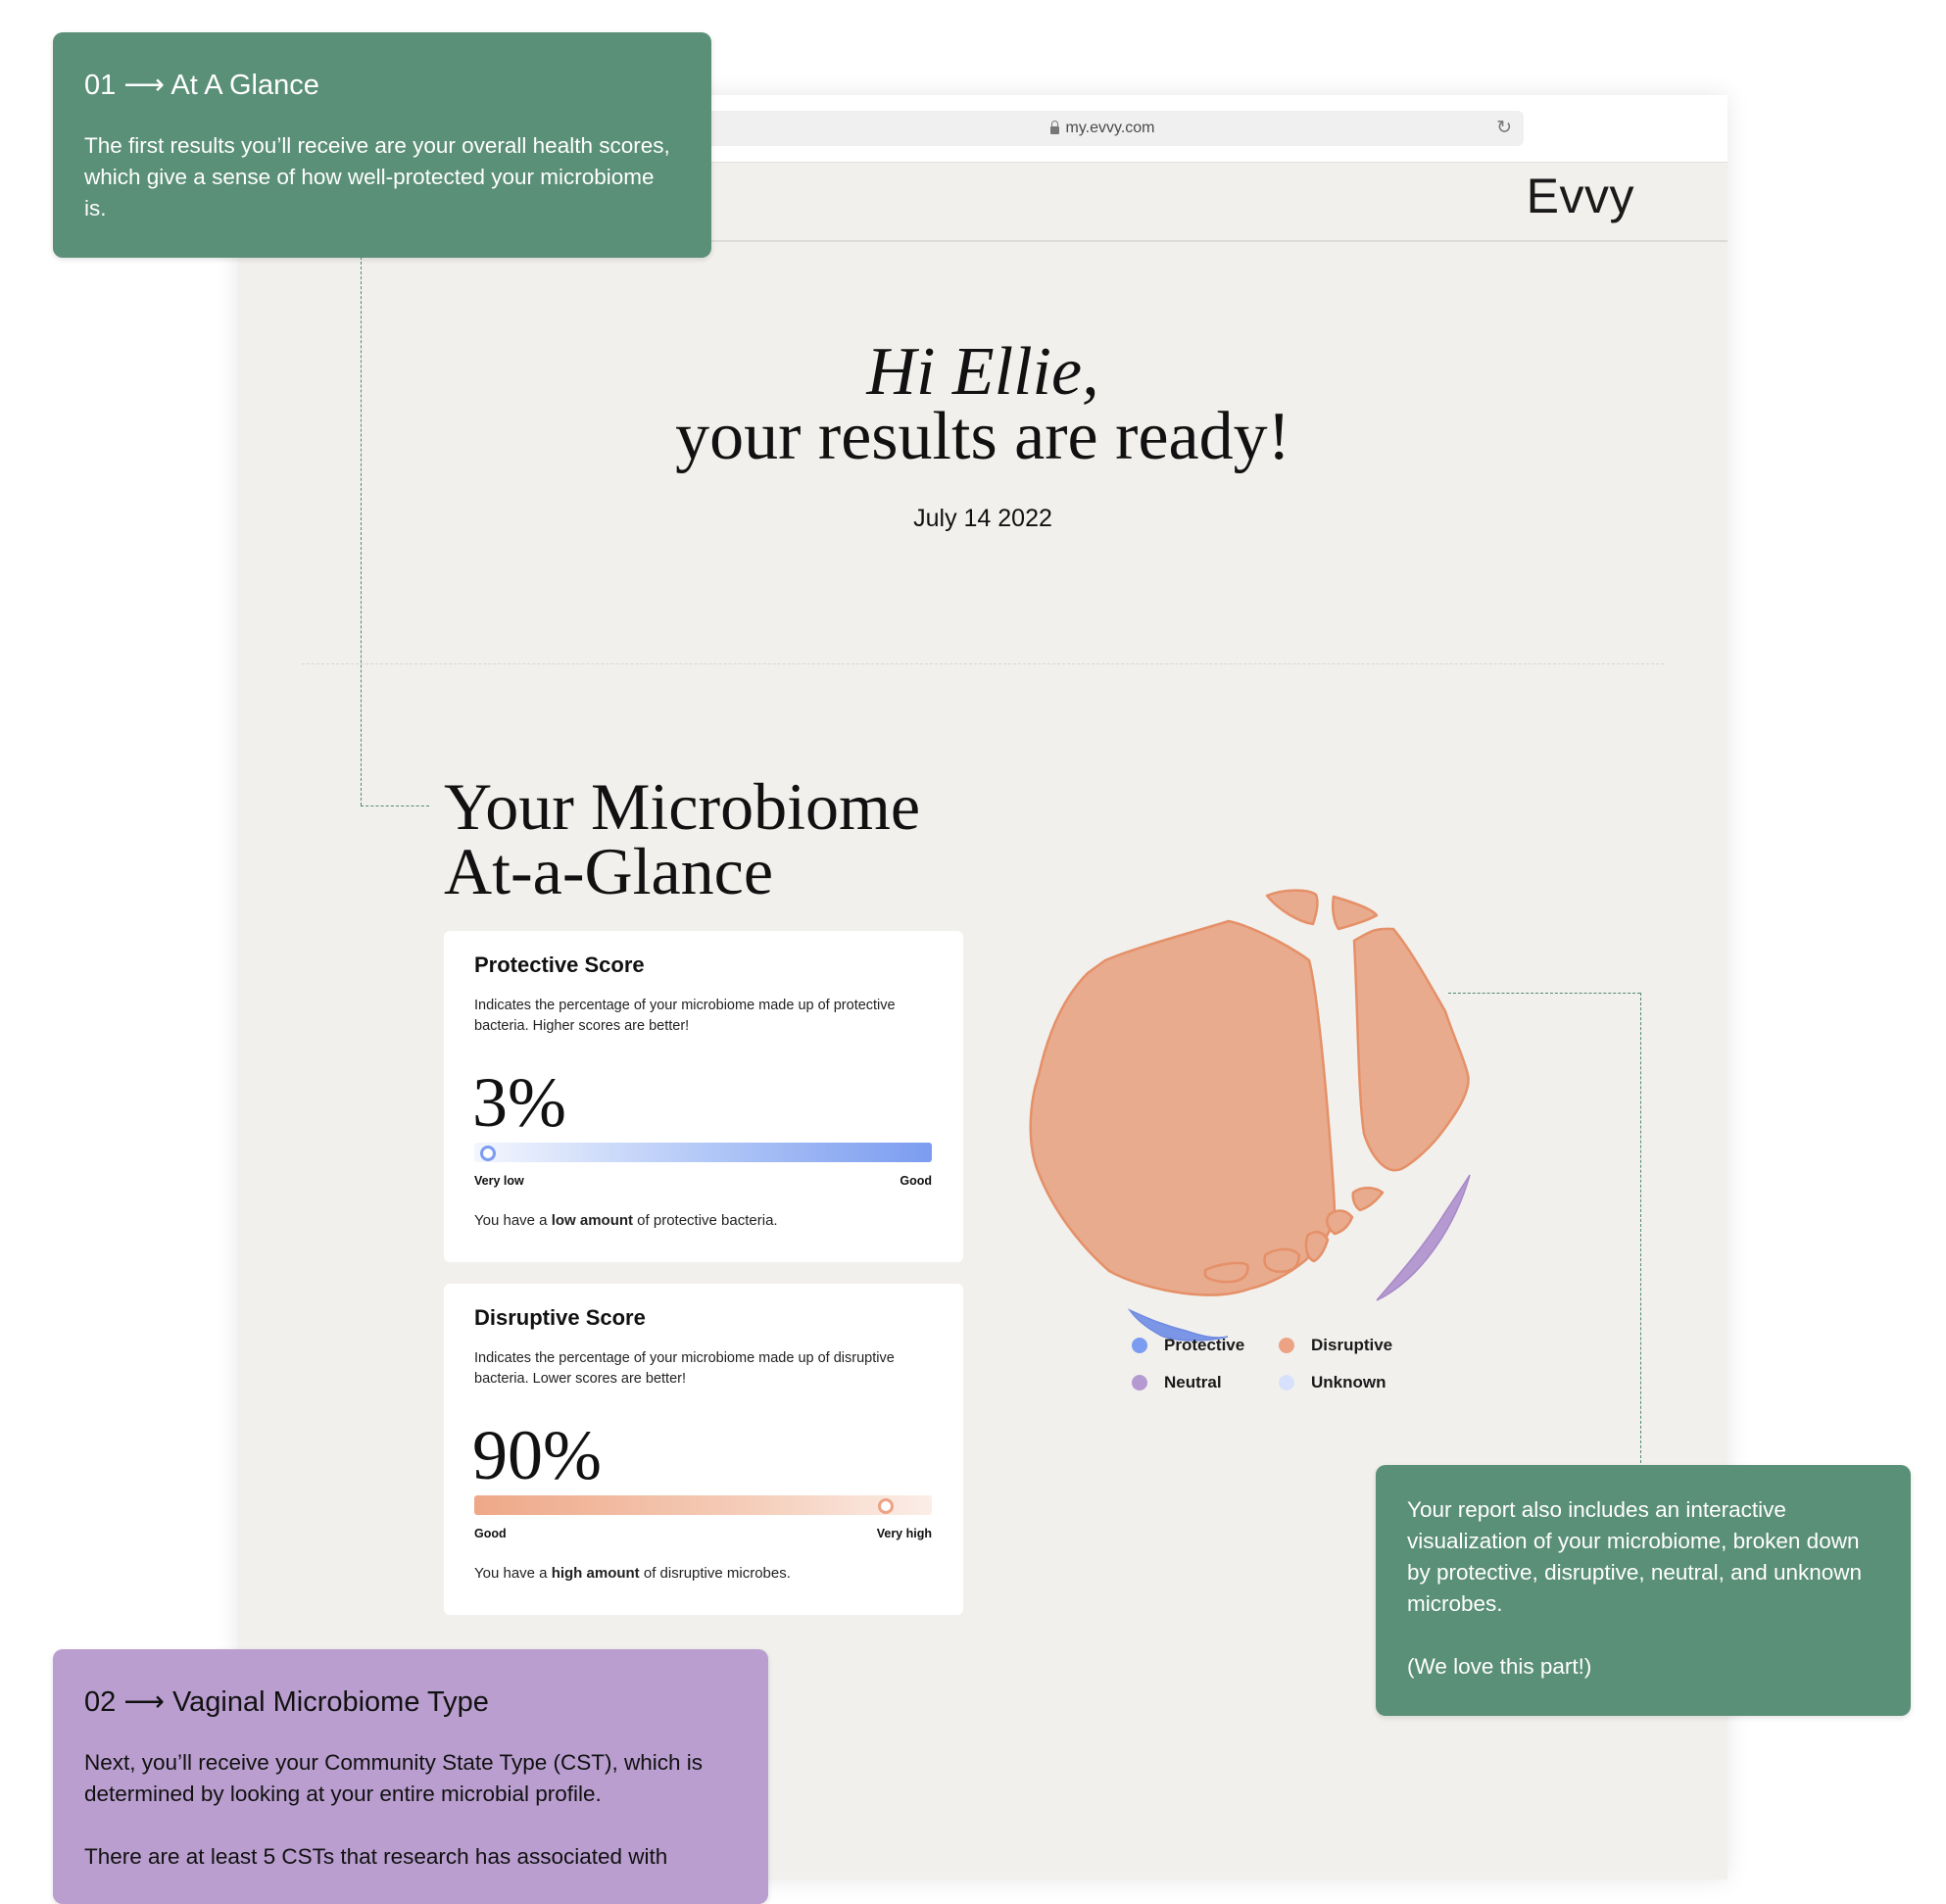 The image size is (1946, 1904). Describe the element at coordinates (595, 1573) in the screenshot. I see `note-emphasis: high amount` at that location.